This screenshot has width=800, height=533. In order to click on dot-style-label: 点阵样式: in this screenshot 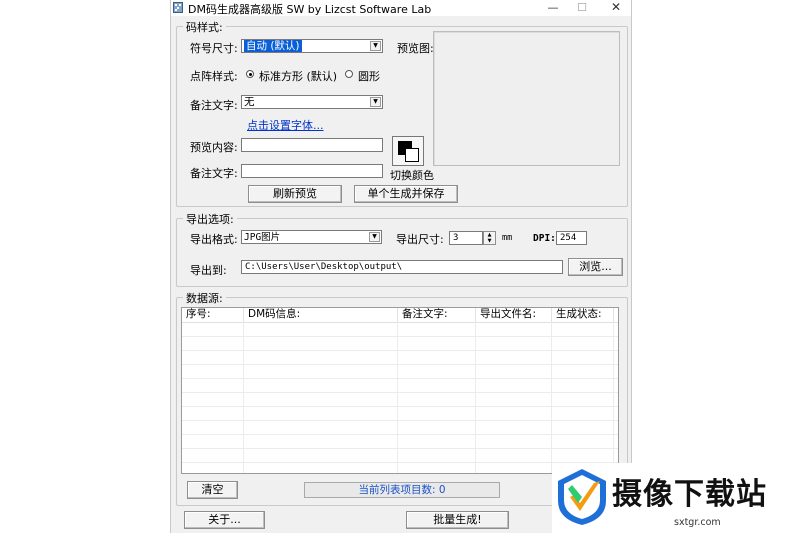, I will do `click(214, 76)`.